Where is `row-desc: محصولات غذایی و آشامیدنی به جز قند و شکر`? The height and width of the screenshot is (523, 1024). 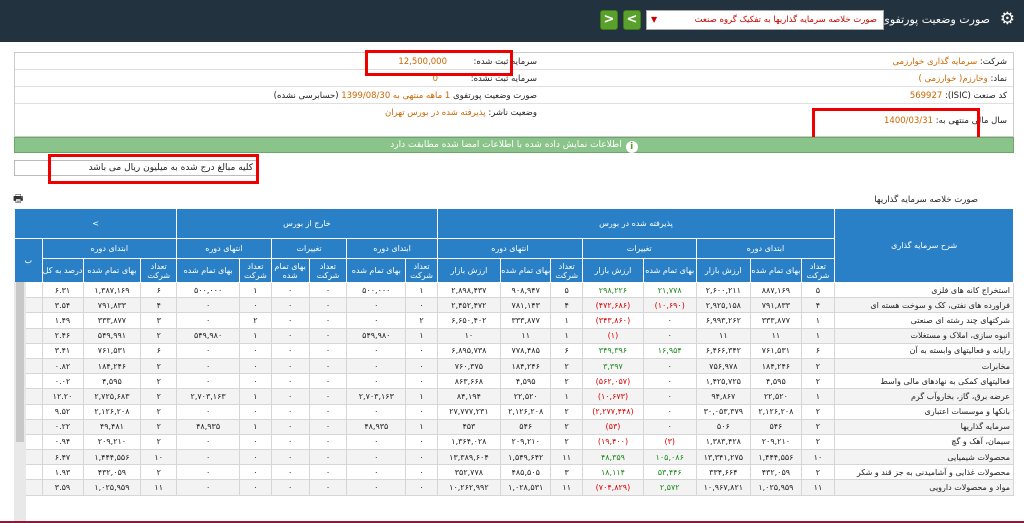
row-desc: محصولات غذایی و آشامیدنی به جز قند و شکر is located at coordinates (924, 472).